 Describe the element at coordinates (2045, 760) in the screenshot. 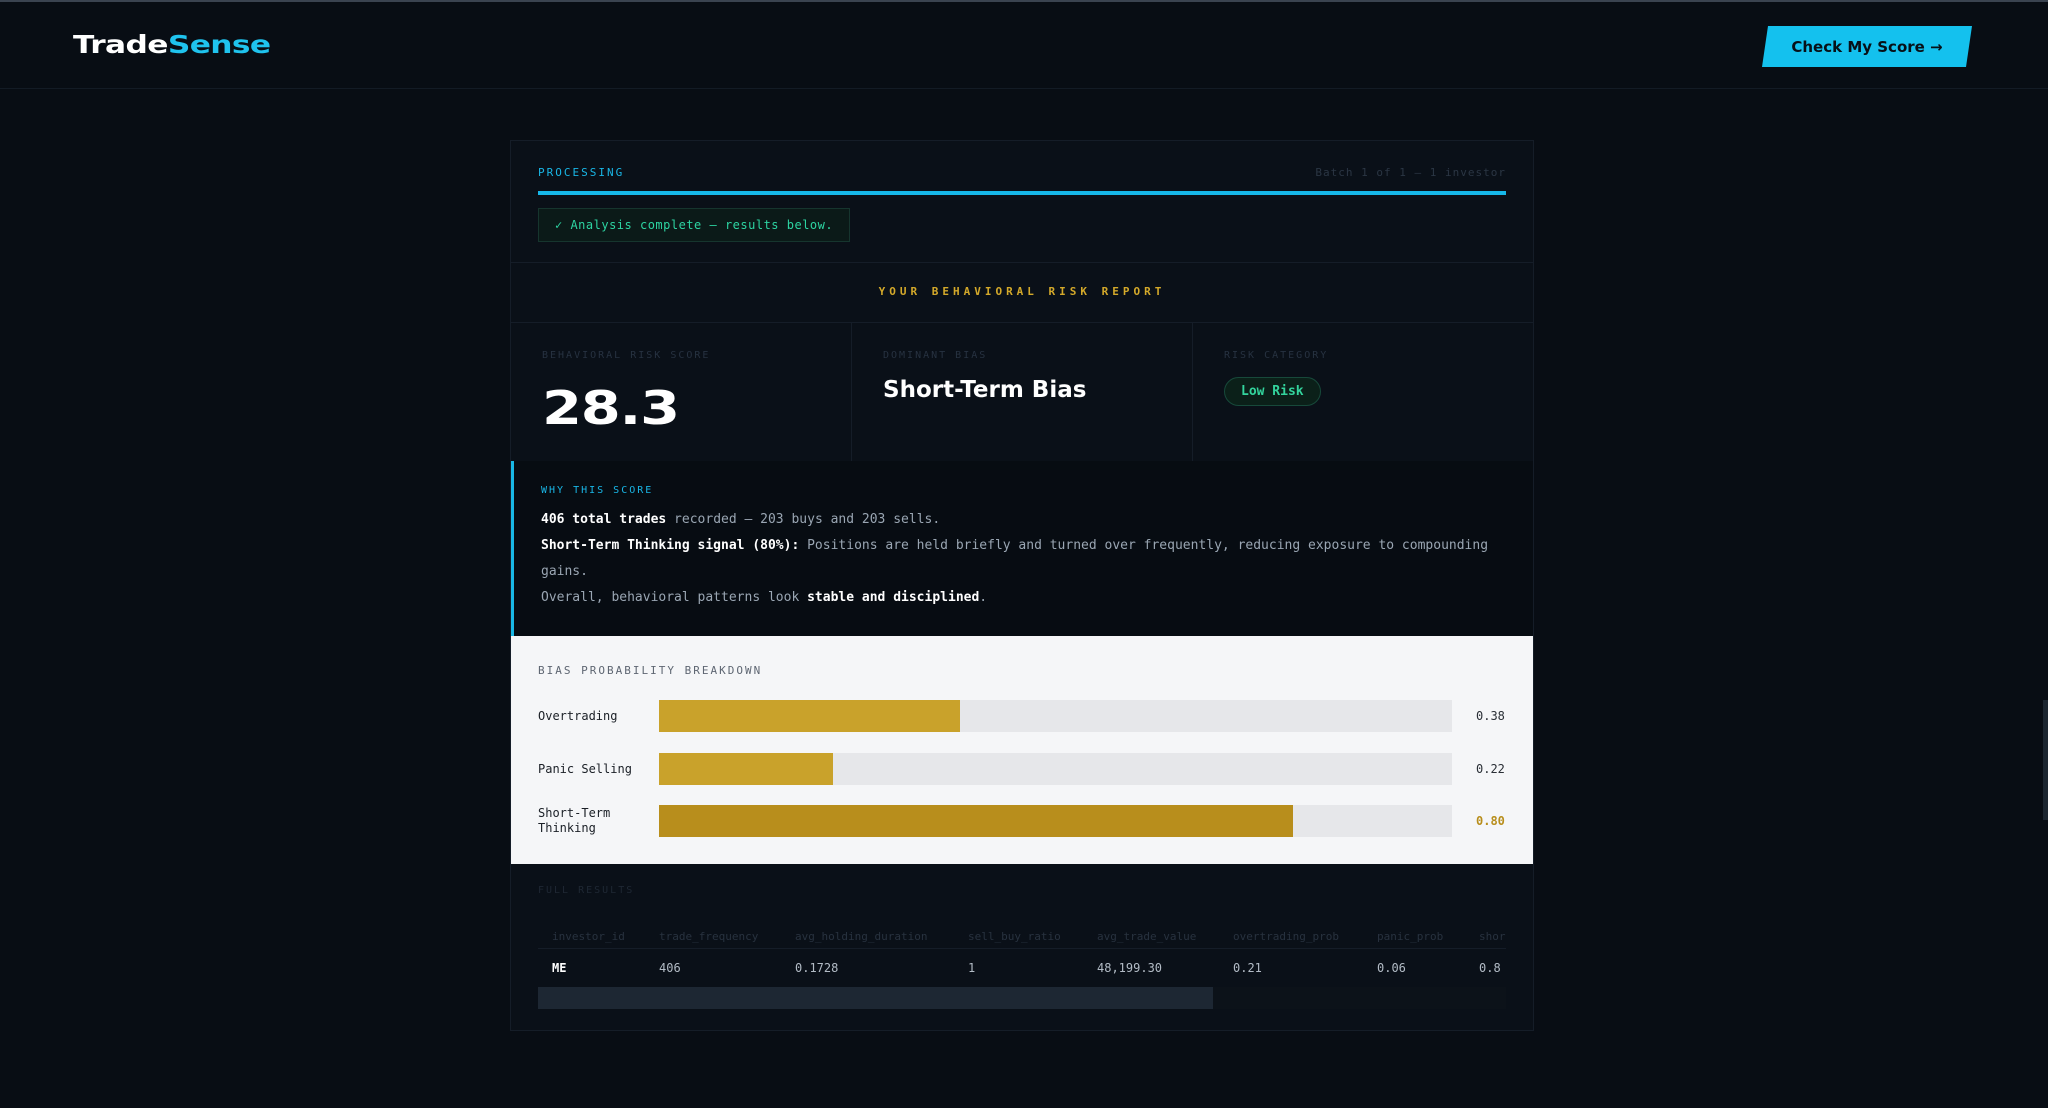

I see `page-scrollbar-thumb` at that location.